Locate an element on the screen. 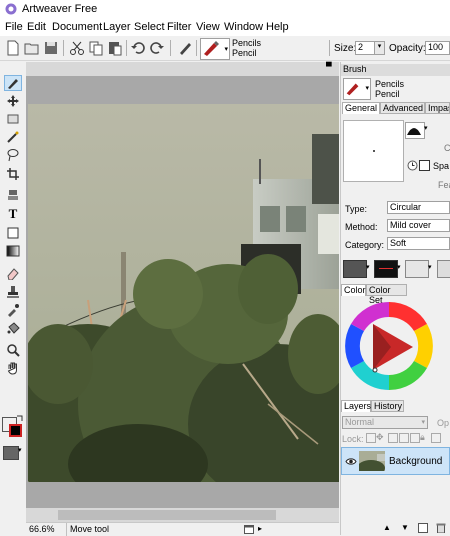  menu-window: Window is located at coordinates (243, 27).